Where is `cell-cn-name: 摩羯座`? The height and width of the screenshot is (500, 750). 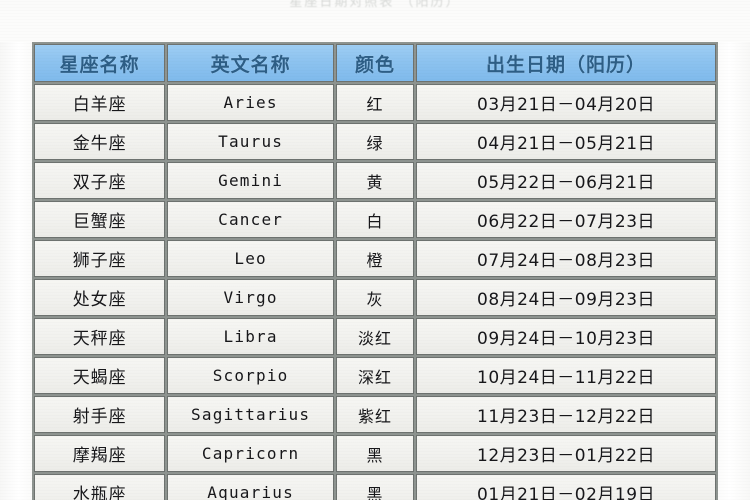 cell-cn-name: 摩羯座 is located at coordinates (100, 453).